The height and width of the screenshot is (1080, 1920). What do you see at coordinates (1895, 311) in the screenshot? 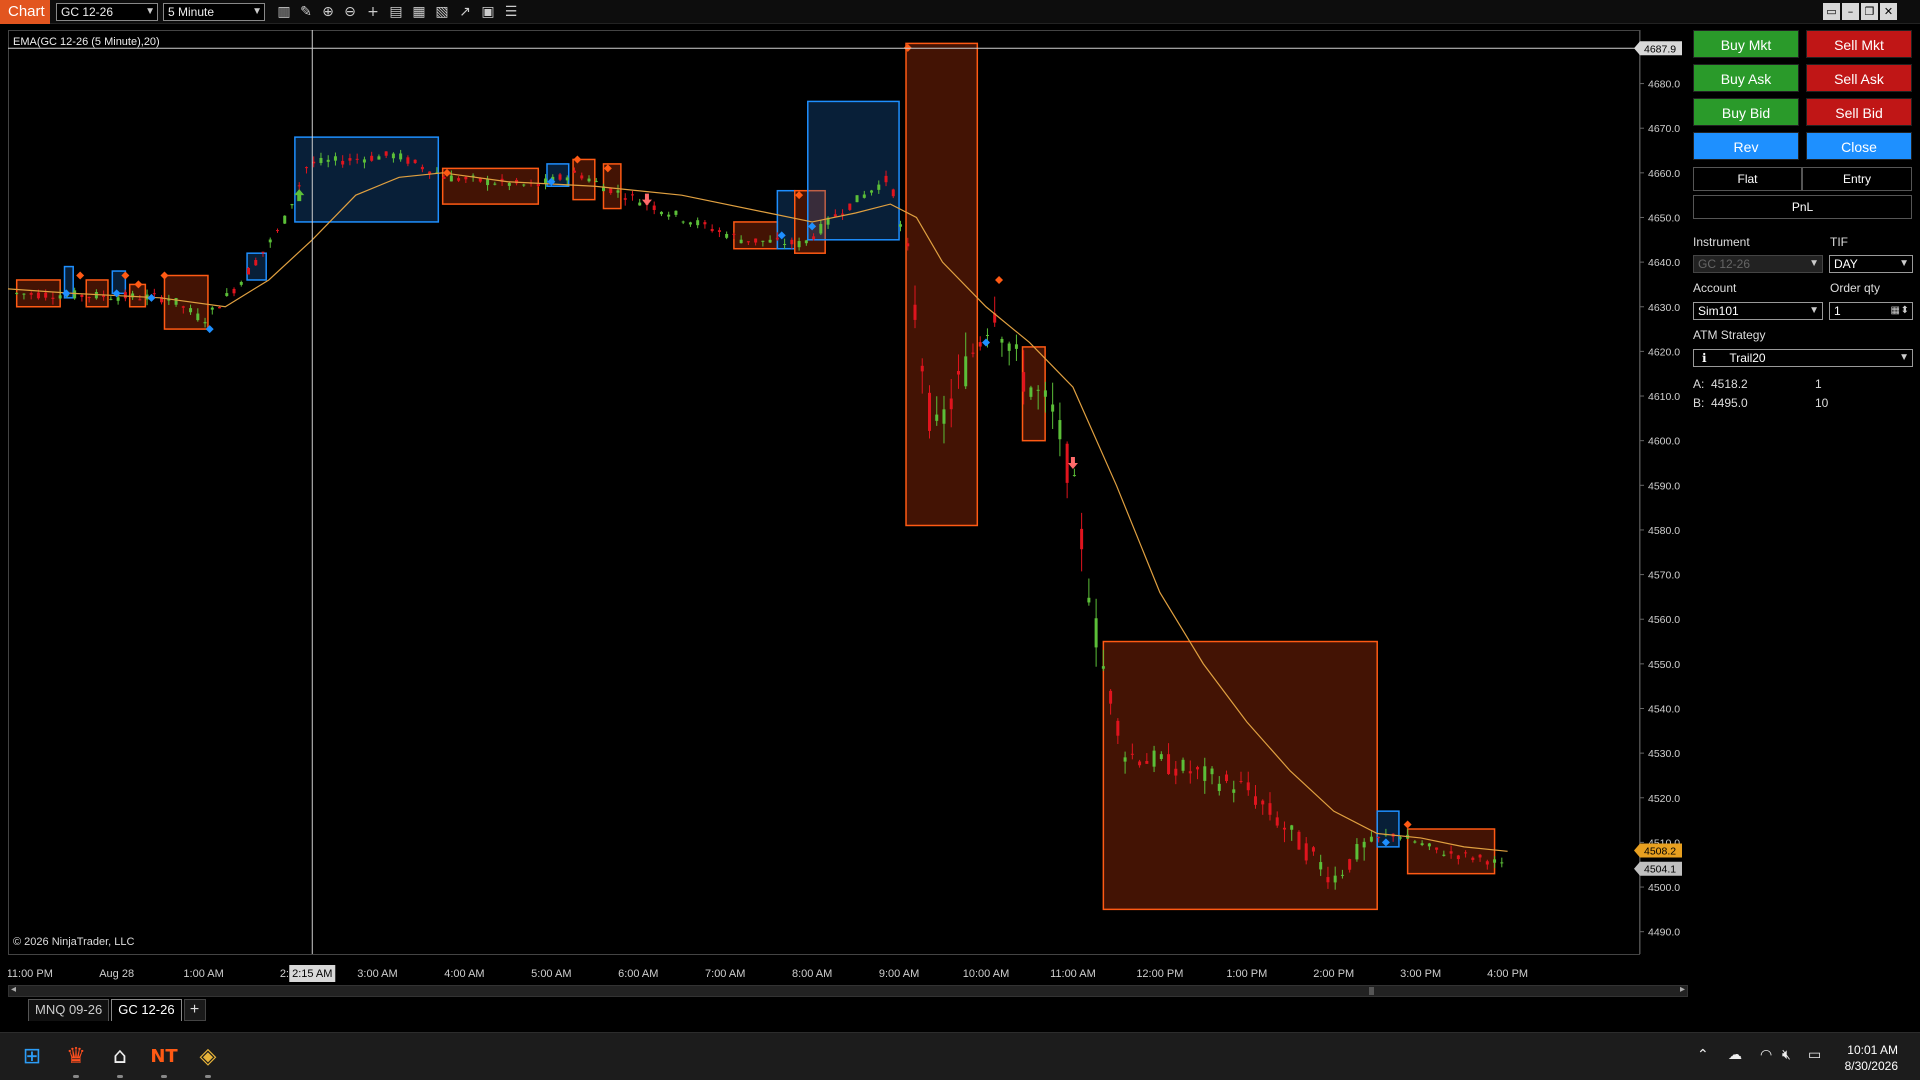
I see `calculator-icon: ▦` at bounding box center [1895, 311].